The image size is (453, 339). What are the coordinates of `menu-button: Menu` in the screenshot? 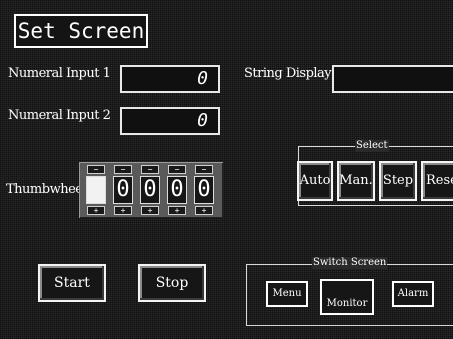 It's located at (287, 294).